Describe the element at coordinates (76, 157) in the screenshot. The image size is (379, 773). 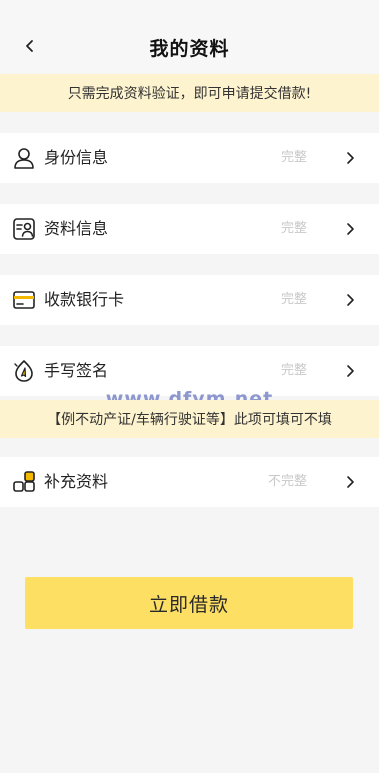
I see `row-label: 身份信息` at that location.